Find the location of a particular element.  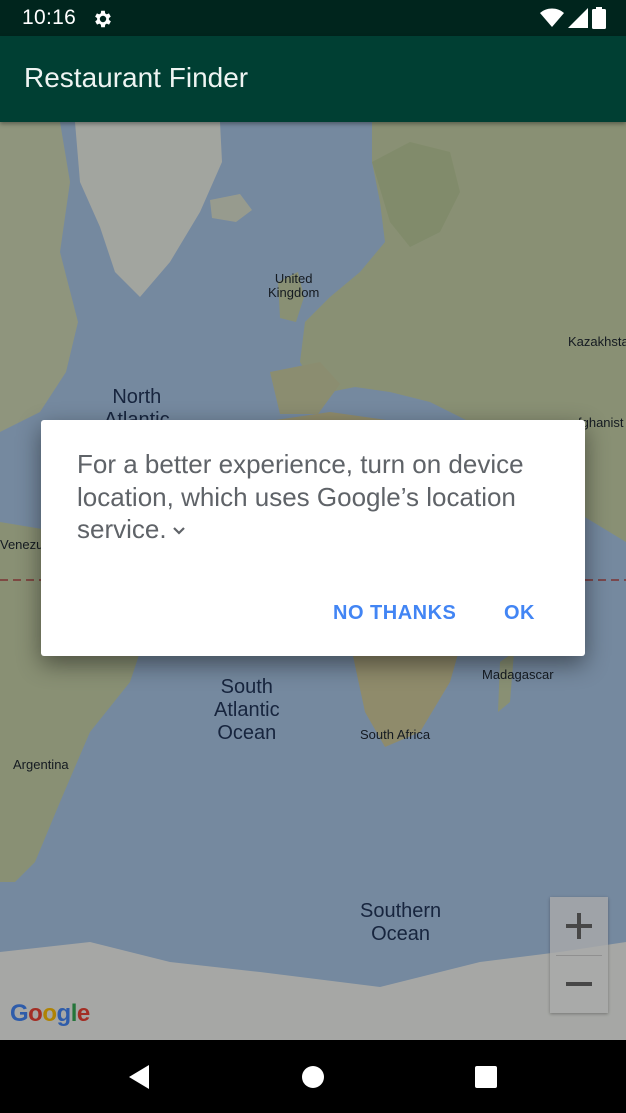

back-button is located at coordinates (139, 1077).